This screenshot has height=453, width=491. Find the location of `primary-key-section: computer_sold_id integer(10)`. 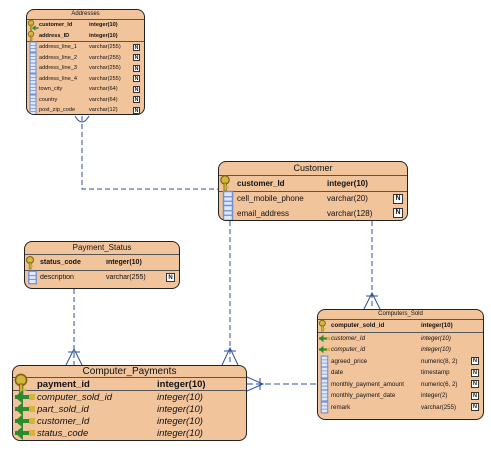

primary-key-section: computer_sold_id integer(10) is located at coordinates (400, 326).